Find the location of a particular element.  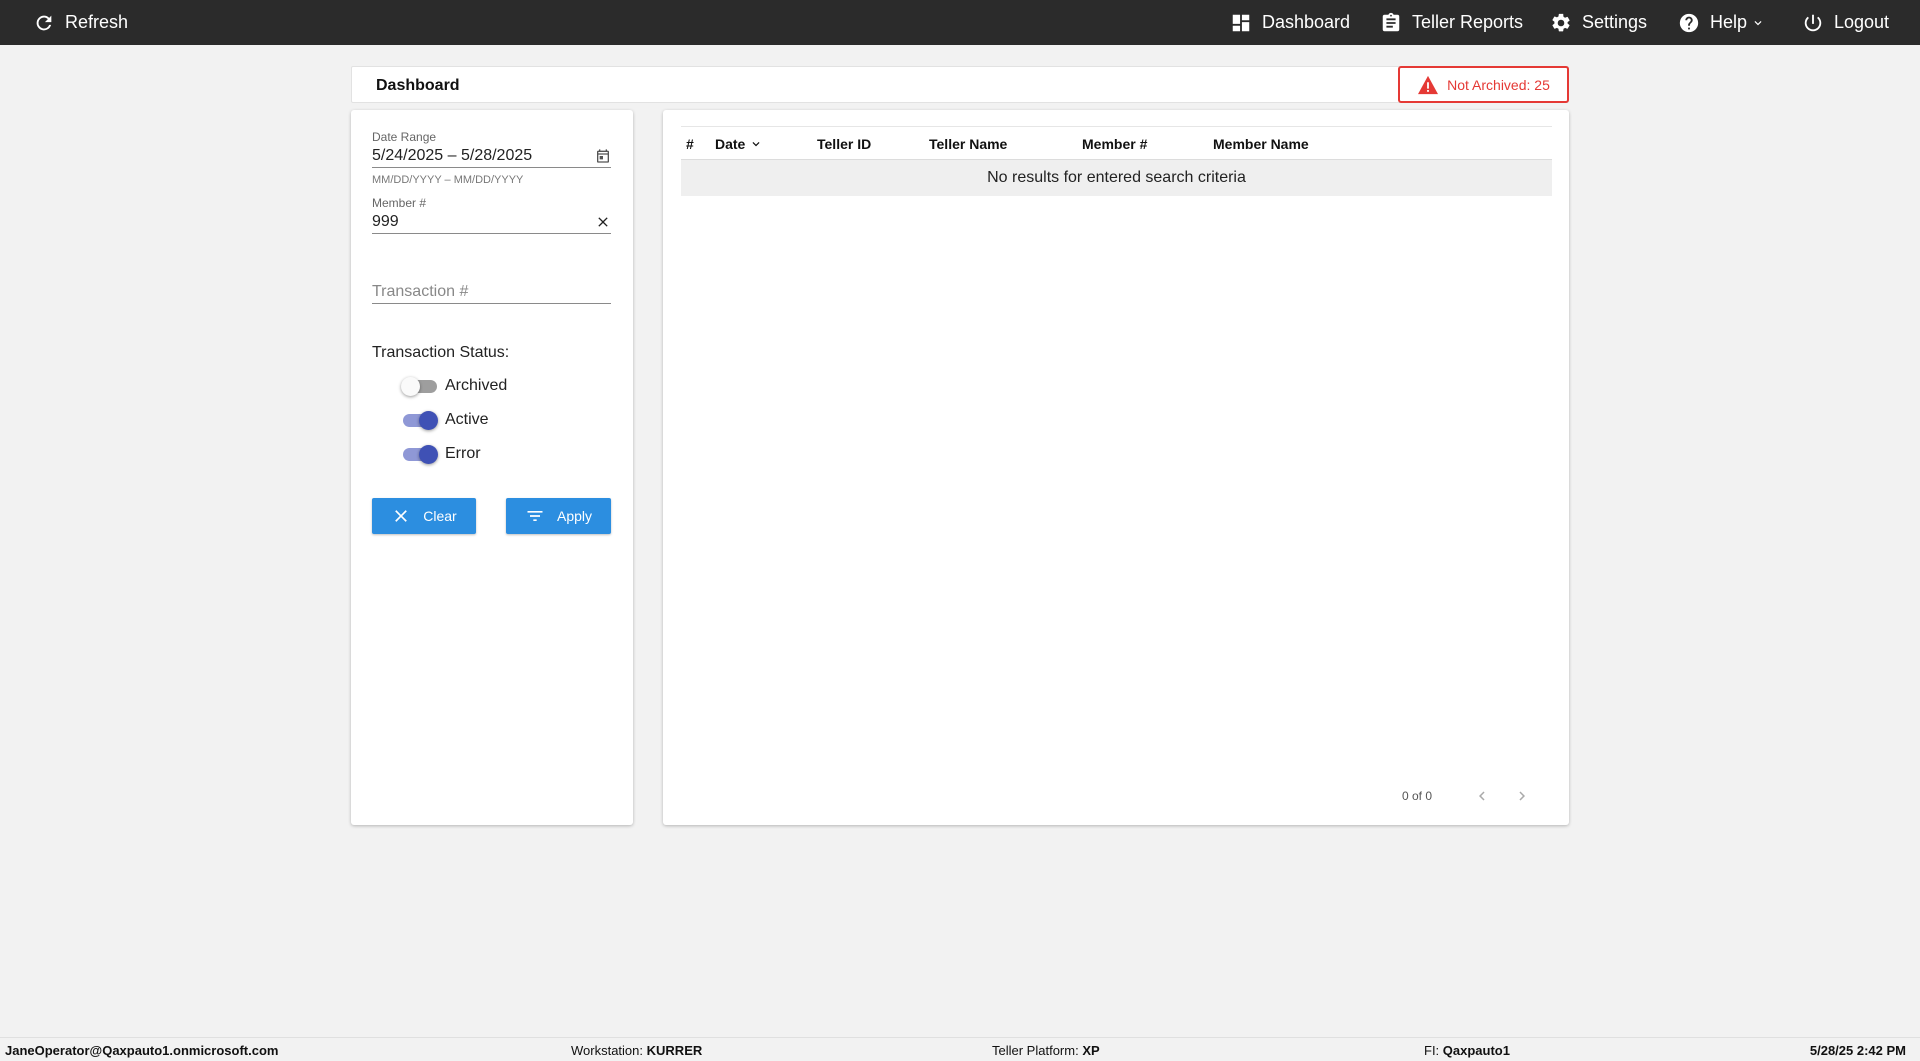

nav-dashboard-label: Dashboard is located at coordinates (1306, 22).